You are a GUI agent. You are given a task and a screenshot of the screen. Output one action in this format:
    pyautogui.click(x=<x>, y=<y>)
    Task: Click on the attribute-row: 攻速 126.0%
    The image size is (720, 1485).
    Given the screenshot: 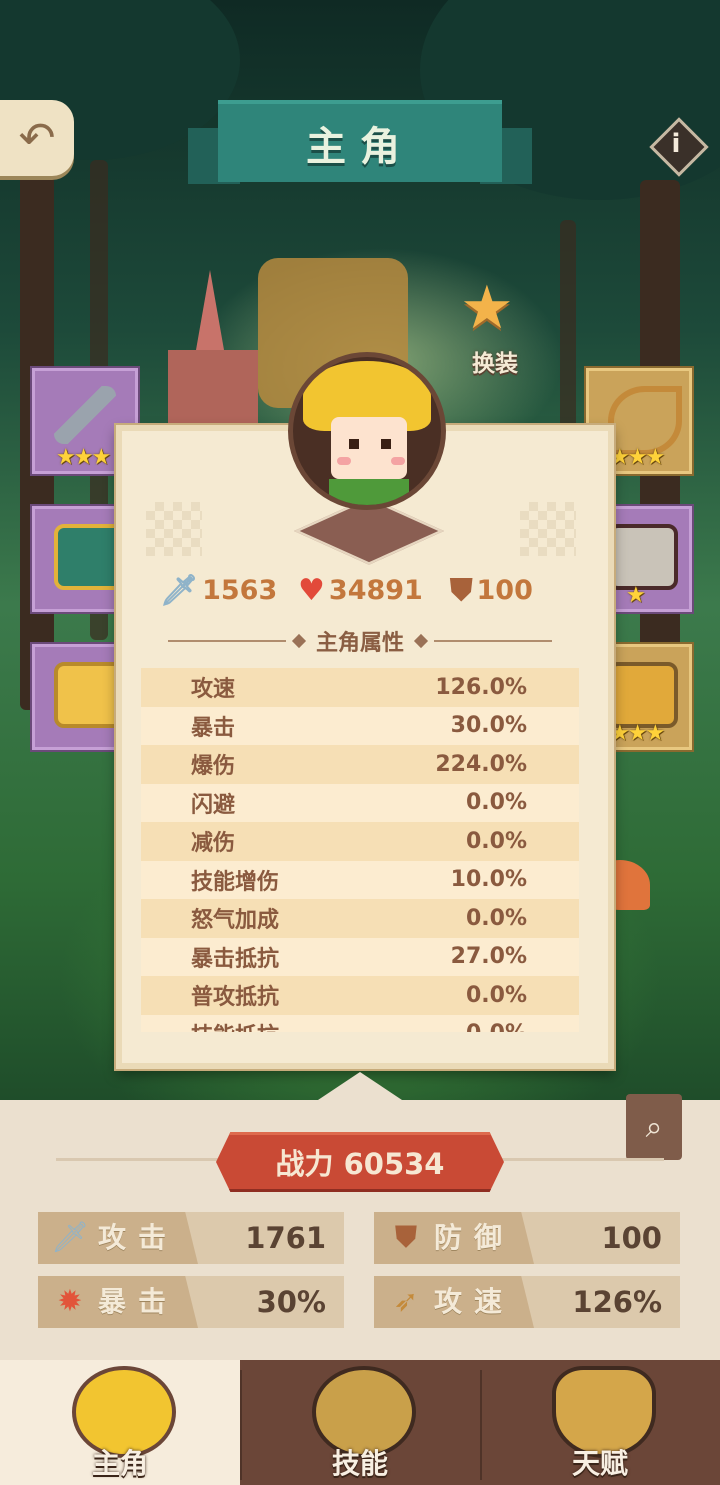 What is the action you would take?
    pyautogui.click(x=360, y=687)
    